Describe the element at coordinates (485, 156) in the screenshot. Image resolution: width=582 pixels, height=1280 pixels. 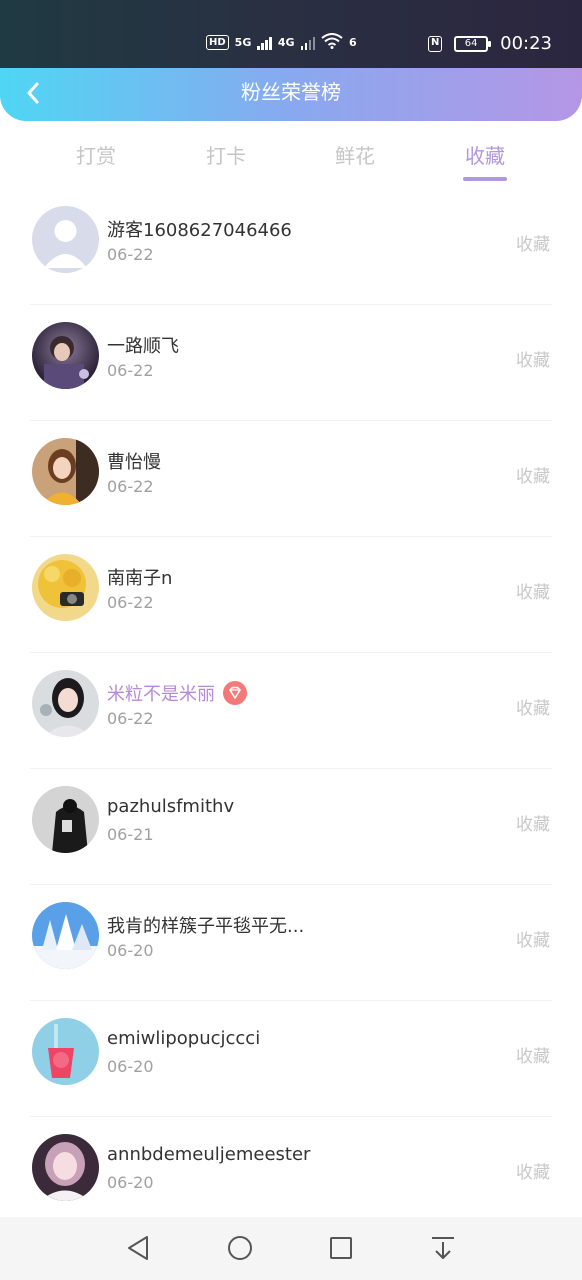
I see `tab-label: 收藏` at that location.